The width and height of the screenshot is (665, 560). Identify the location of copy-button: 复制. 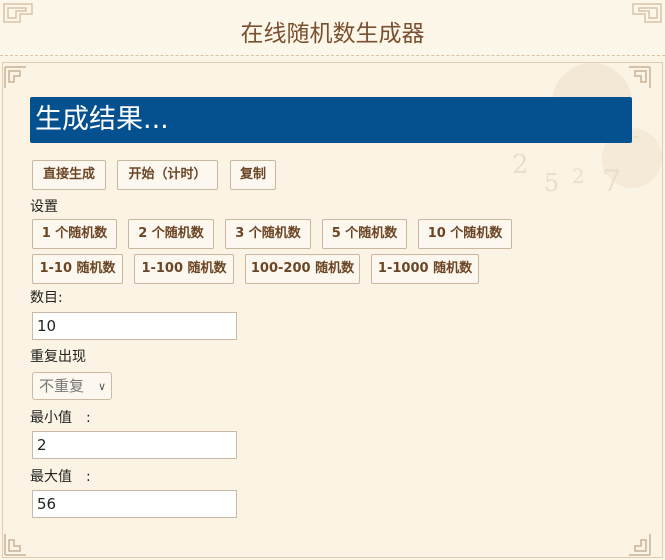
(253, 175).